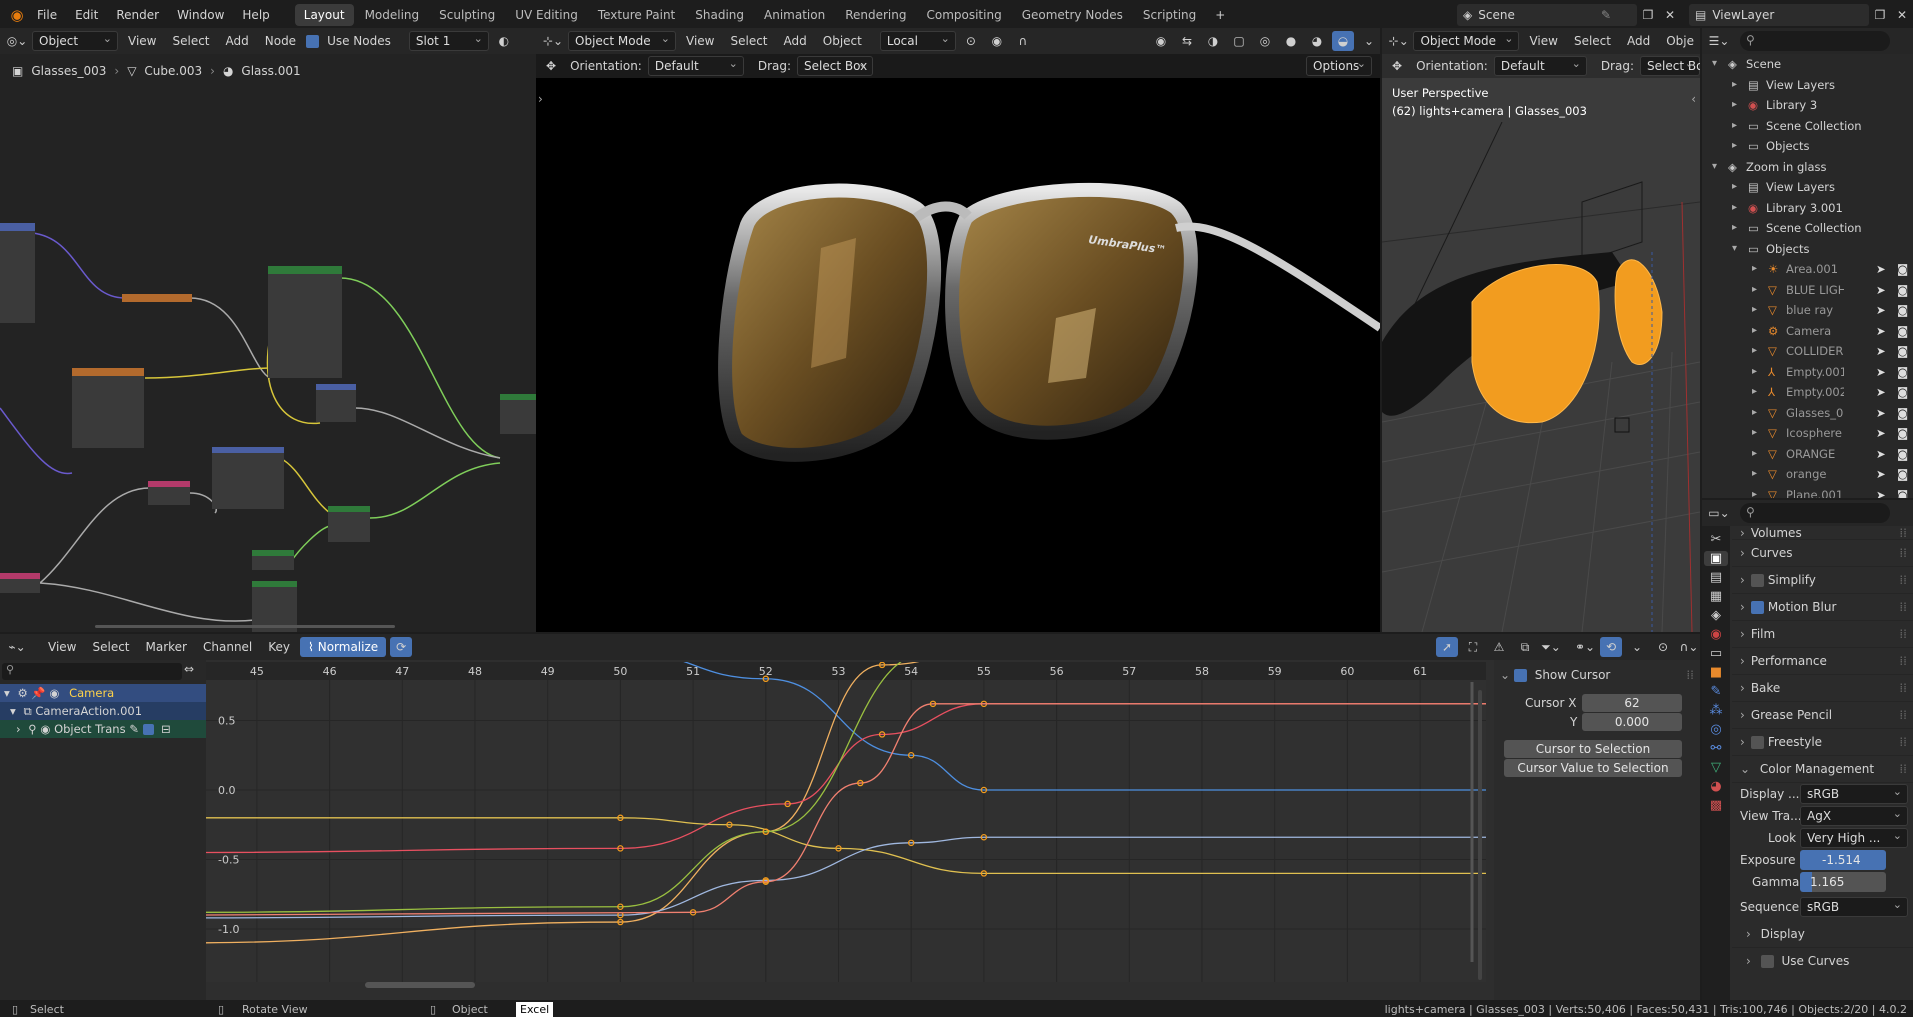 This screenshot has width=1913, height=1017. Describe the element at coordinates (92, 671) in the screenshot. I see `channel-search: ⚲` at that location.